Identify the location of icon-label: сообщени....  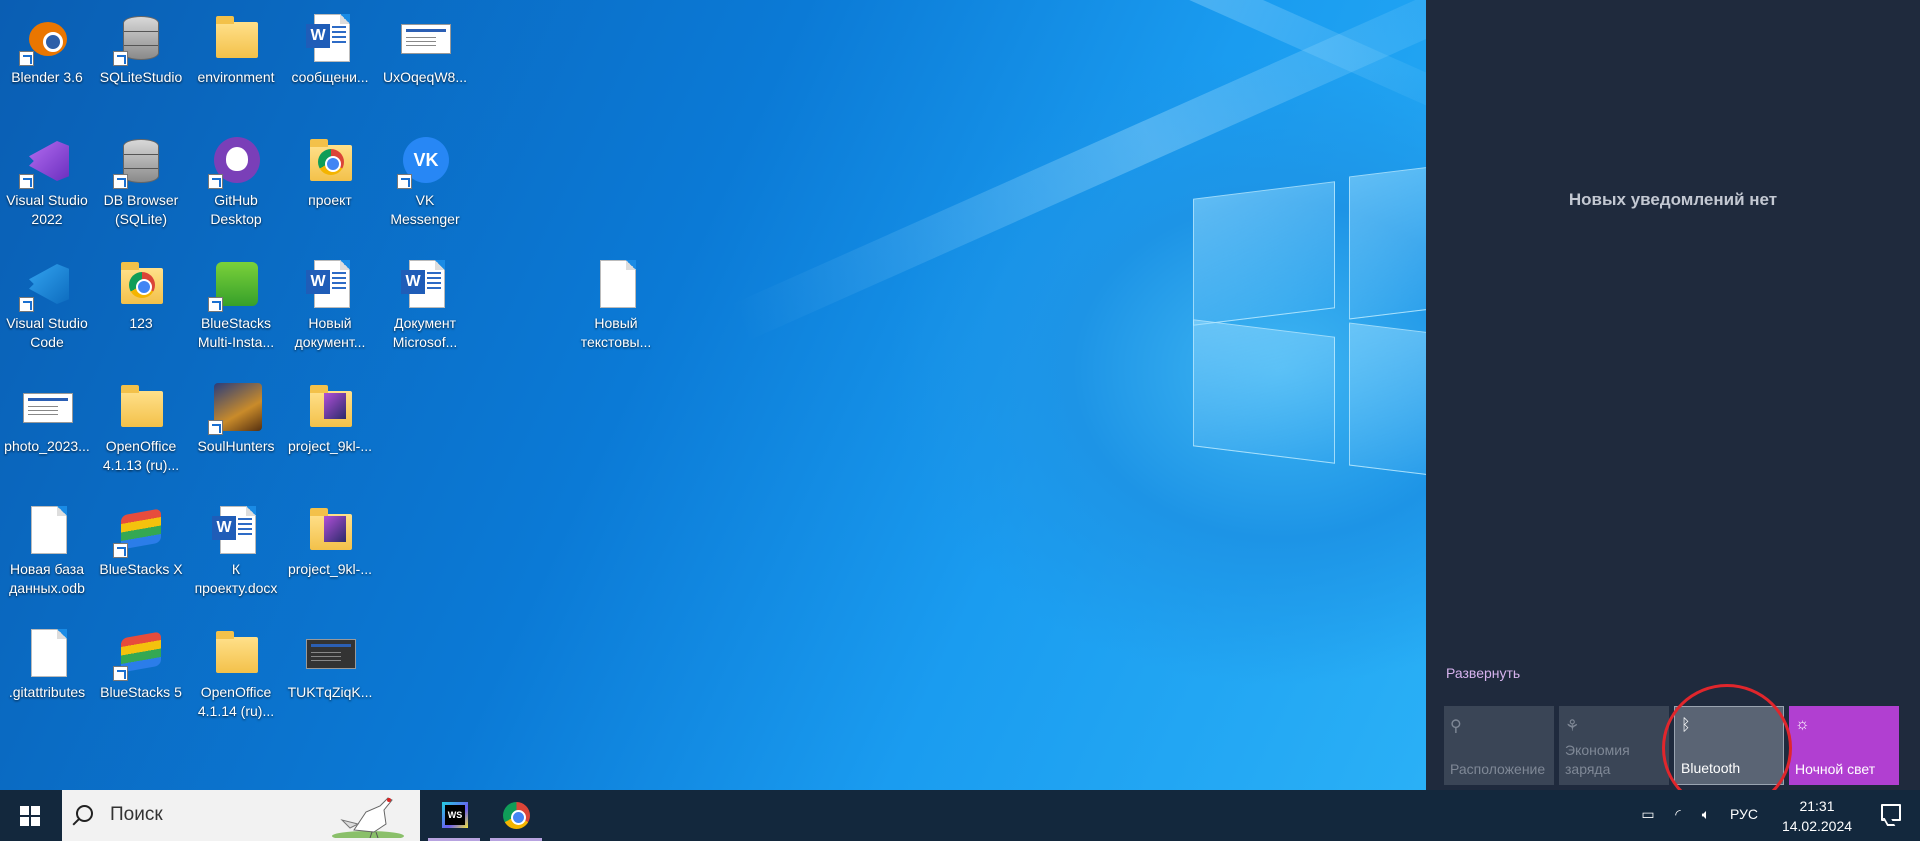
(330, 77).